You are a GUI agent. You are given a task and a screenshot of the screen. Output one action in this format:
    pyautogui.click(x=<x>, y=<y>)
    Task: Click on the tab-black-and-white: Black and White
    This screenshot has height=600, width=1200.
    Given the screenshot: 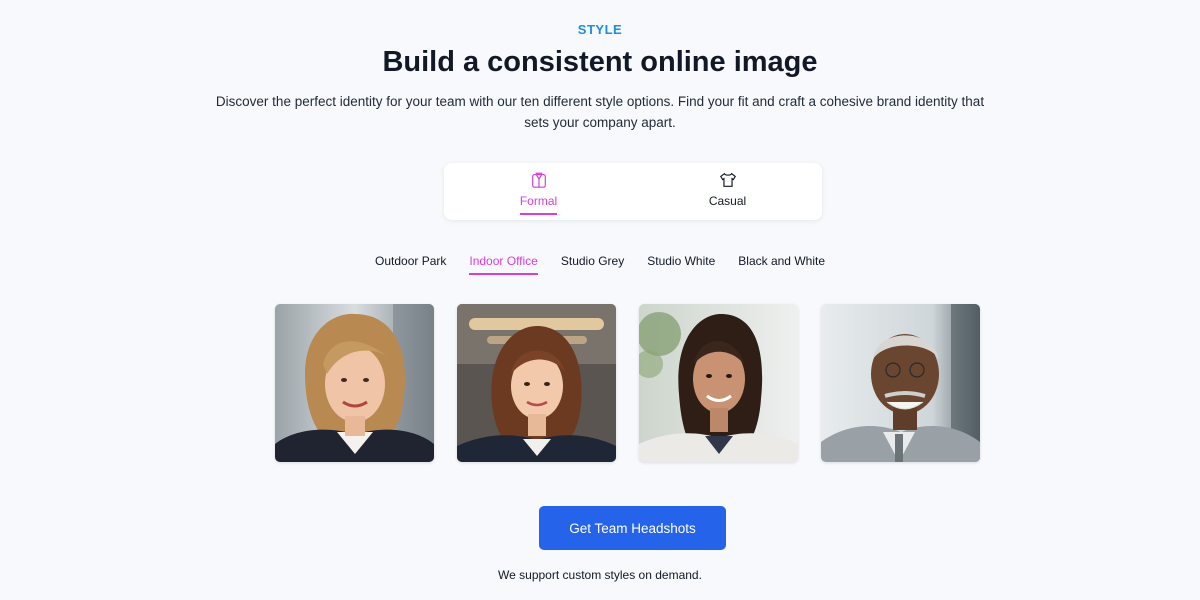 What is the action you would take?
    pyautogui.click(x=781, y=264)
    